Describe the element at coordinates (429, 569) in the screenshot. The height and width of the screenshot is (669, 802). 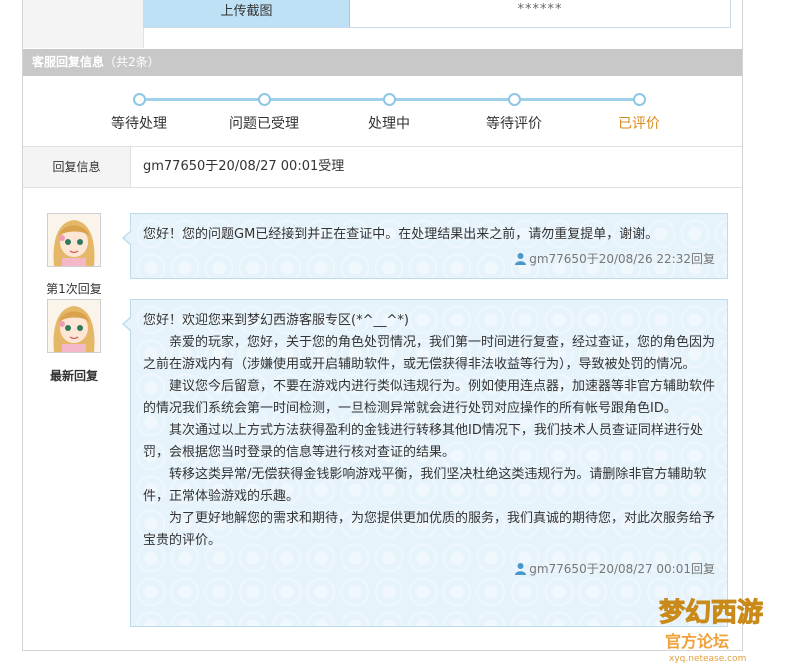
I see `reply-meta: gm77650于20/08/27 00:01回复` at that location.